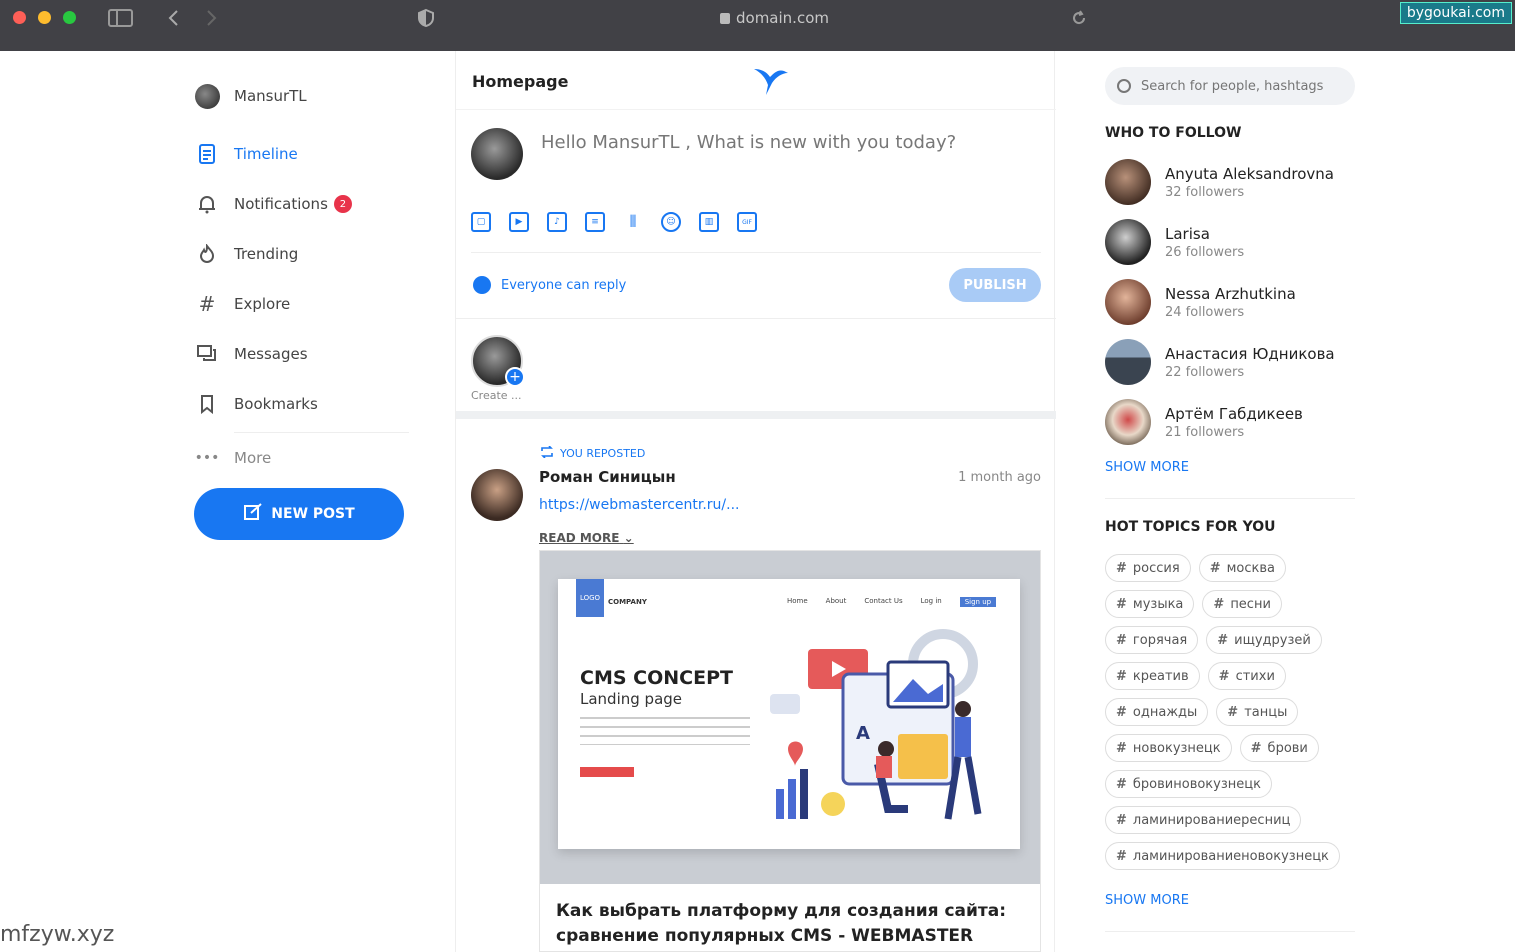 The height and width of the screenshot is (952, 1515). Describe the element at coordinates (173, 20) in the screenshot. I see `back-icon` at that location.